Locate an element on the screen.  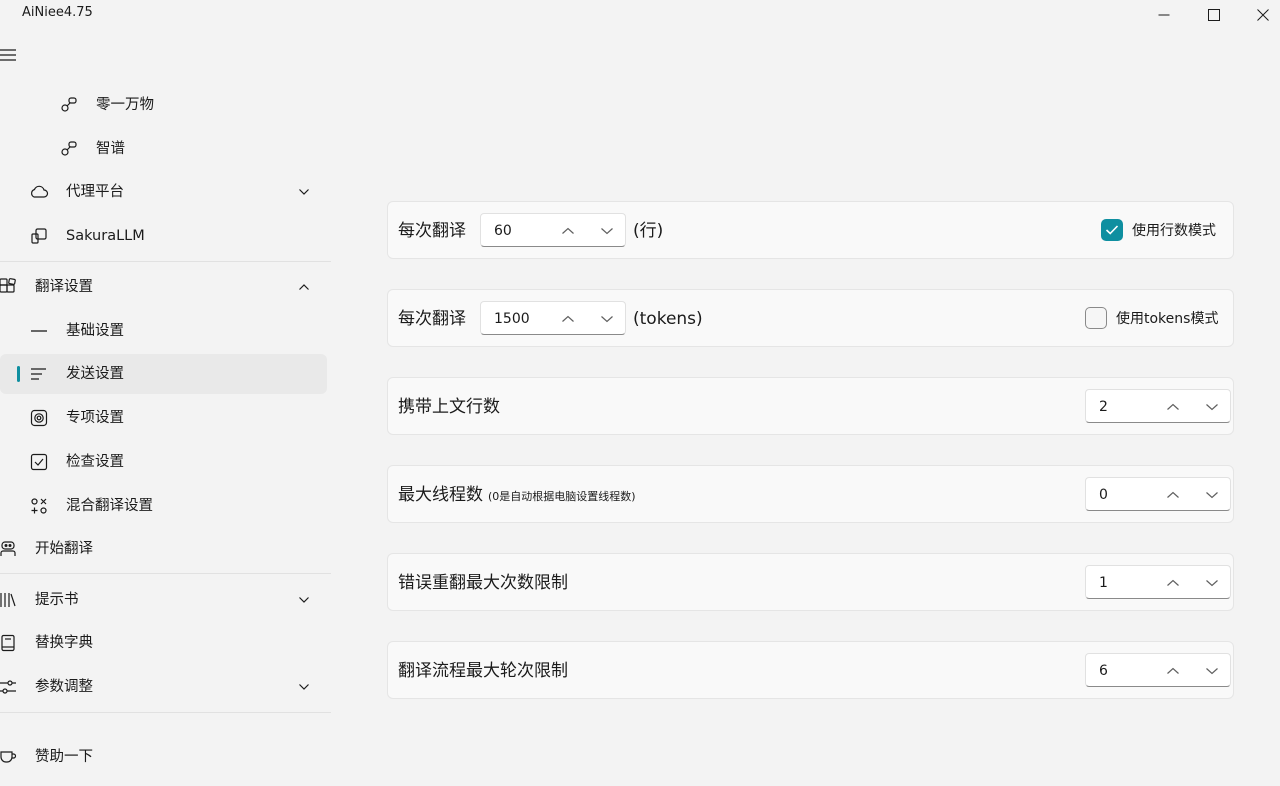
lines-per-translation-card: 每次翻译 60 (行) 使用行数模式 is located at coordinates (810, 230).